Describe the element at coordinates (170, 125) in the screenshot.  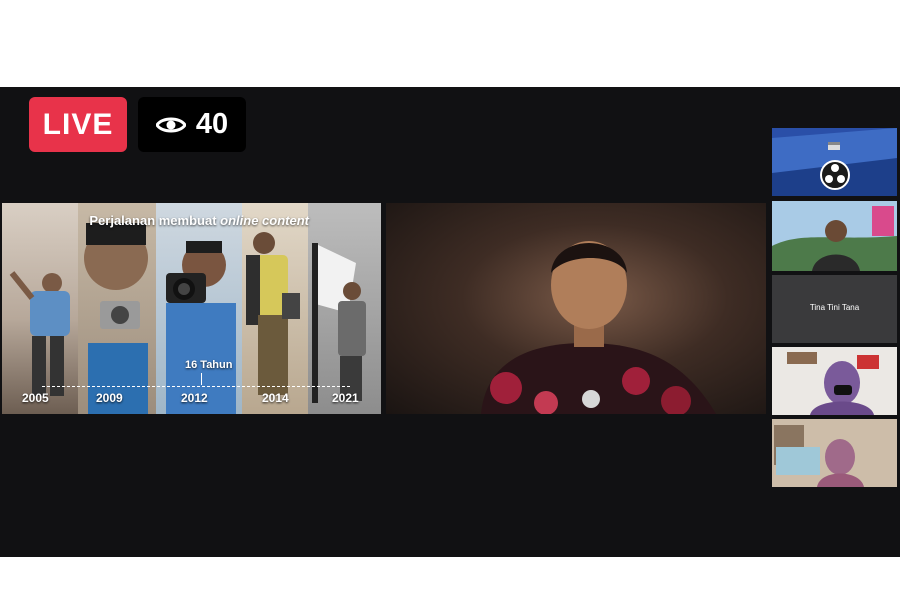
I see `eye-icon` at that location.